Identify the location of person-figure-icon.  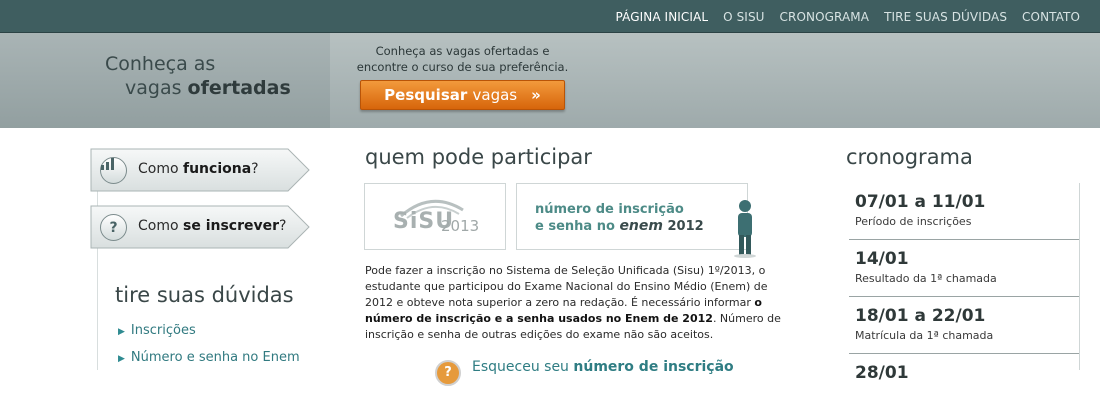
(745, 229).